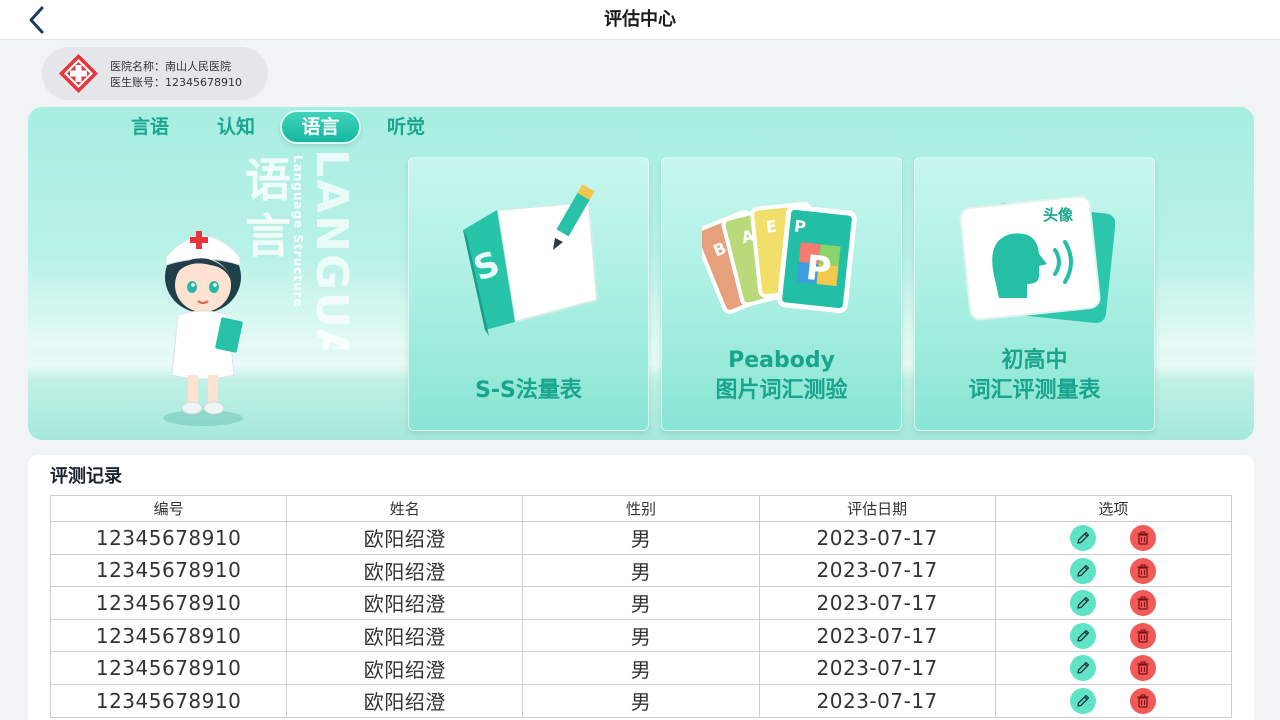  I want to click on top-bar: 评估中心, so click(640, 20).